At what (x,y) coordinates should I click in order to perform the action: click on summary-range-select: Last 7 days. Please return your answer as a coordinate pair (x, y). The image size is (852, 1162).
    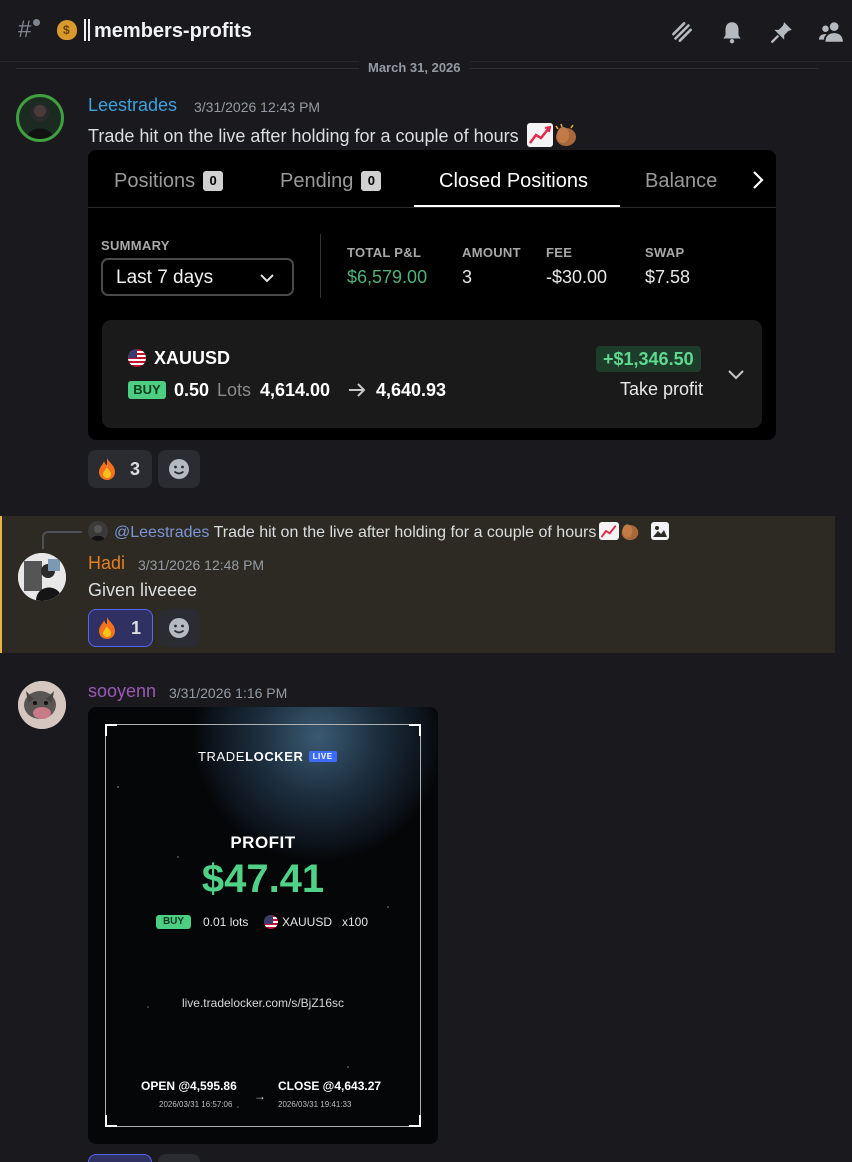
    Looking at the image, I should click on (197, 277).